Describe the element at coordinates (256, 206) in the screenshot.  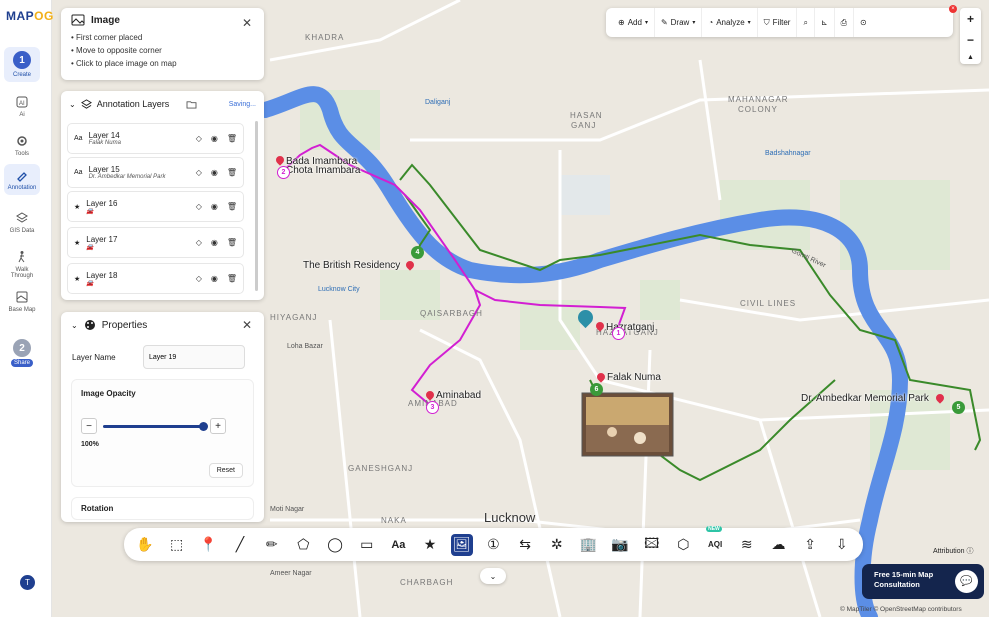
I see `layers-scrollbar` at that location.